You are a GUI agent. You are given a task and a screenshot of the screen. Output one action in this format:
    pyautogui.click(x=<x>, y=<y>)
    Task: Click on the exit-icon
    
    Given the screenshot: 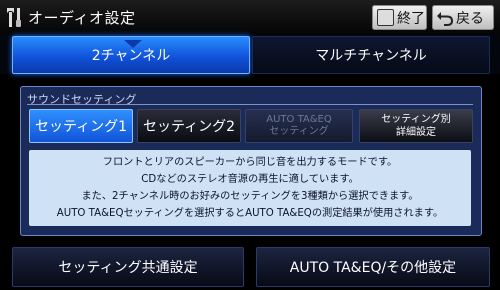 What is the action you would take?
    pyautogui.click(x=385, y=17)
    